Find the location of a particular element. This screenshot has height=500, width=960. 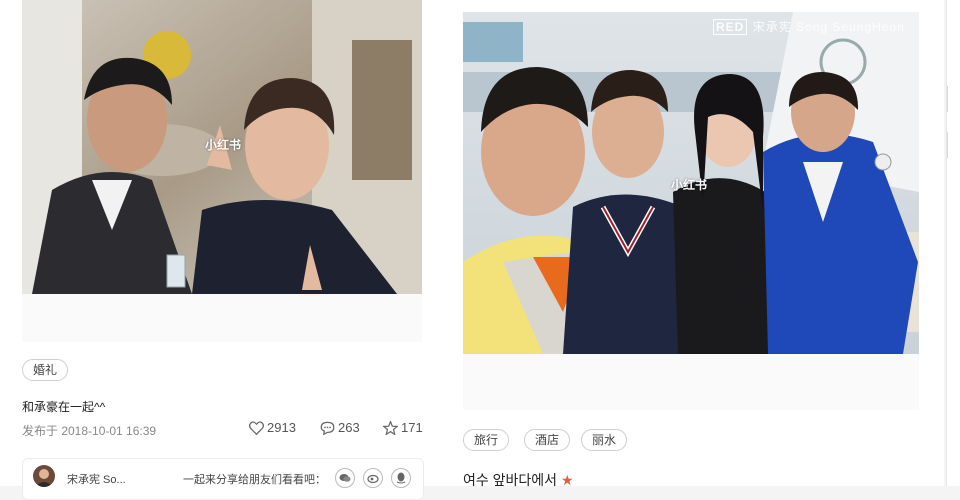

tag-hotel: 酒店 is located at coordinates (547, 440).